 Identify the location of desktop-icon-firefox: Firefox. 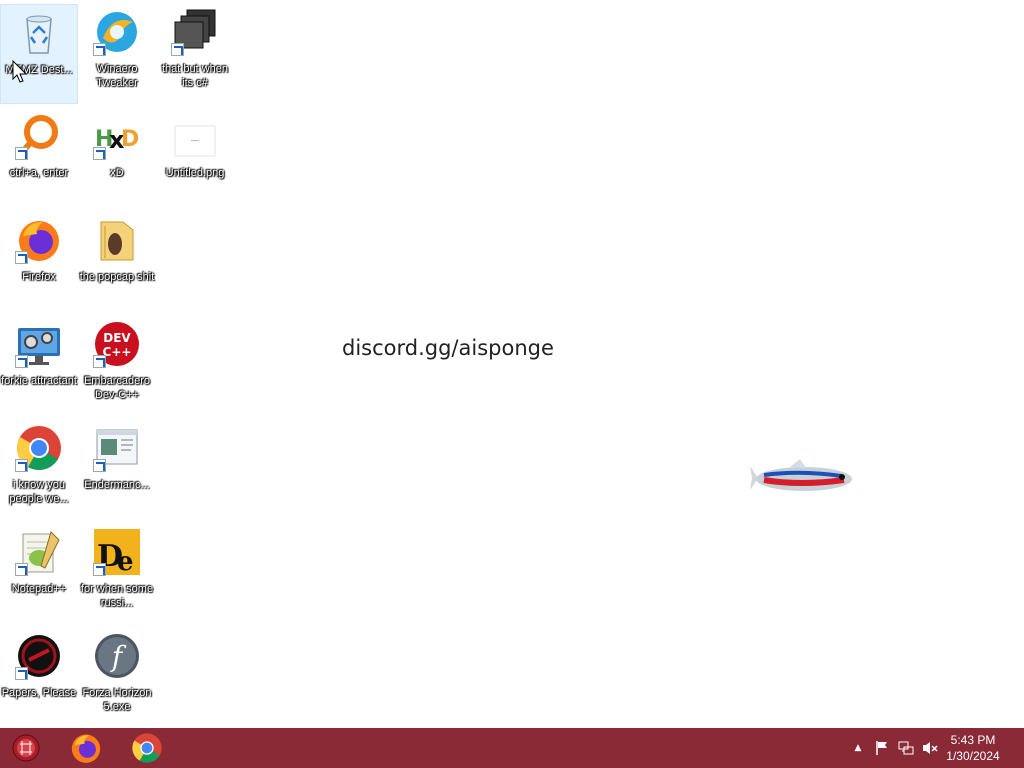
(39, 262).